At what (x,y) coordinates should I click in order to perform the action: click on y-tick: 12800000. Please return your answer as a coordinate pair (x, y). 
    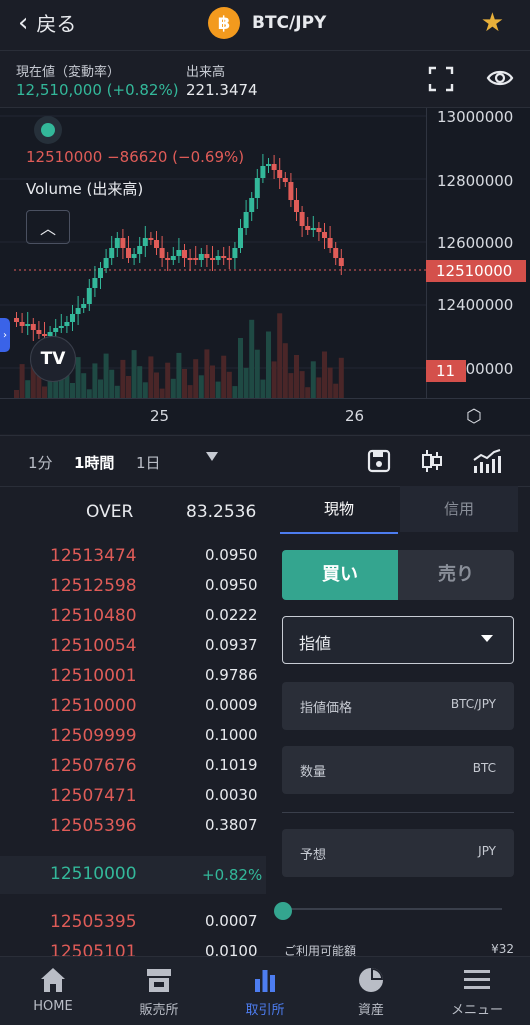
    Looking at the image, I should click on (475, 181).